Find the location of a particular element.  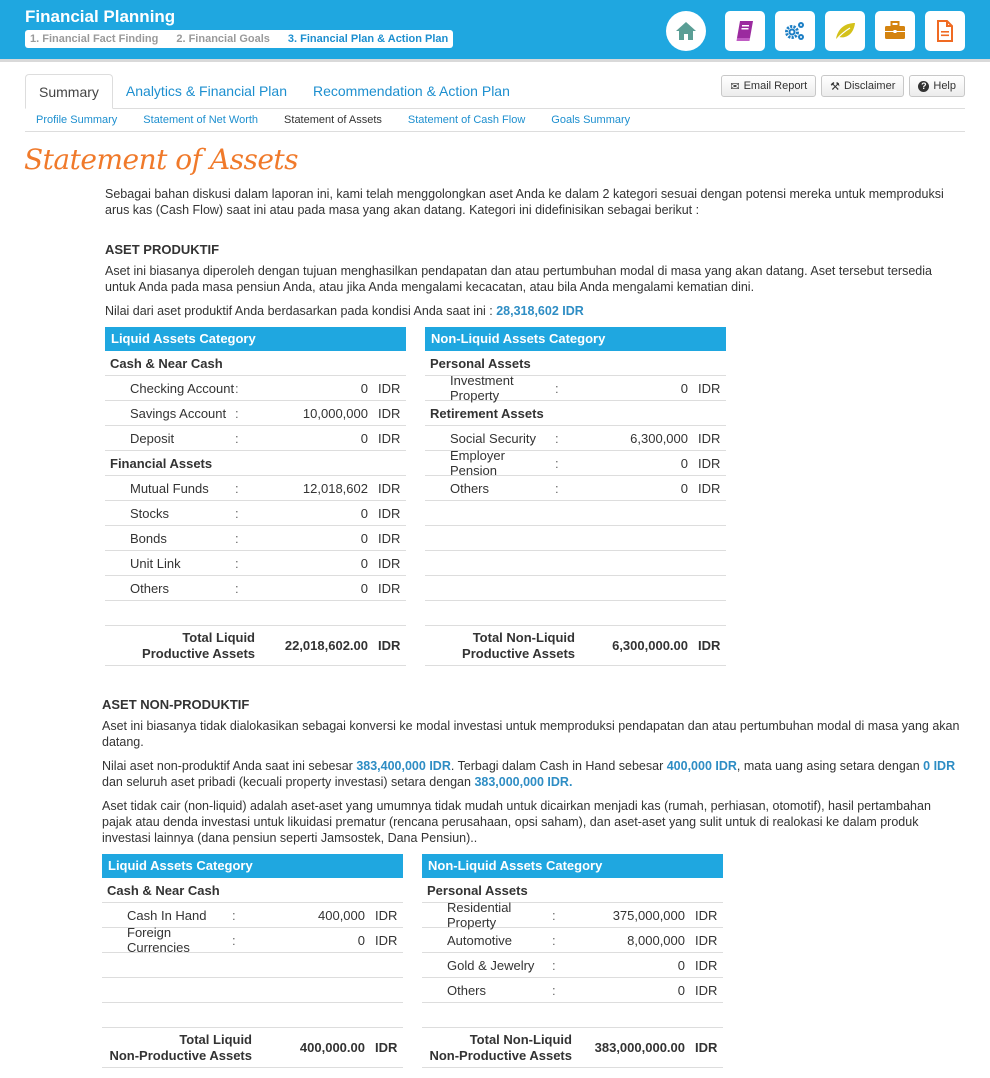

briefcase-button is located at coordinates (895, 31).